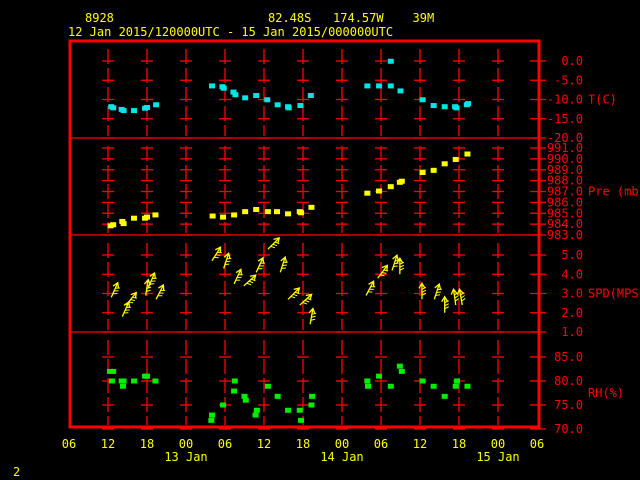 Image resolution: width=640 pixels, height=480 pixels. What do you see at coordinates (351, 18) in the screenshot?
I see `station-location: 82.48S 174.57W 39M` at bounding box center [351, 18].